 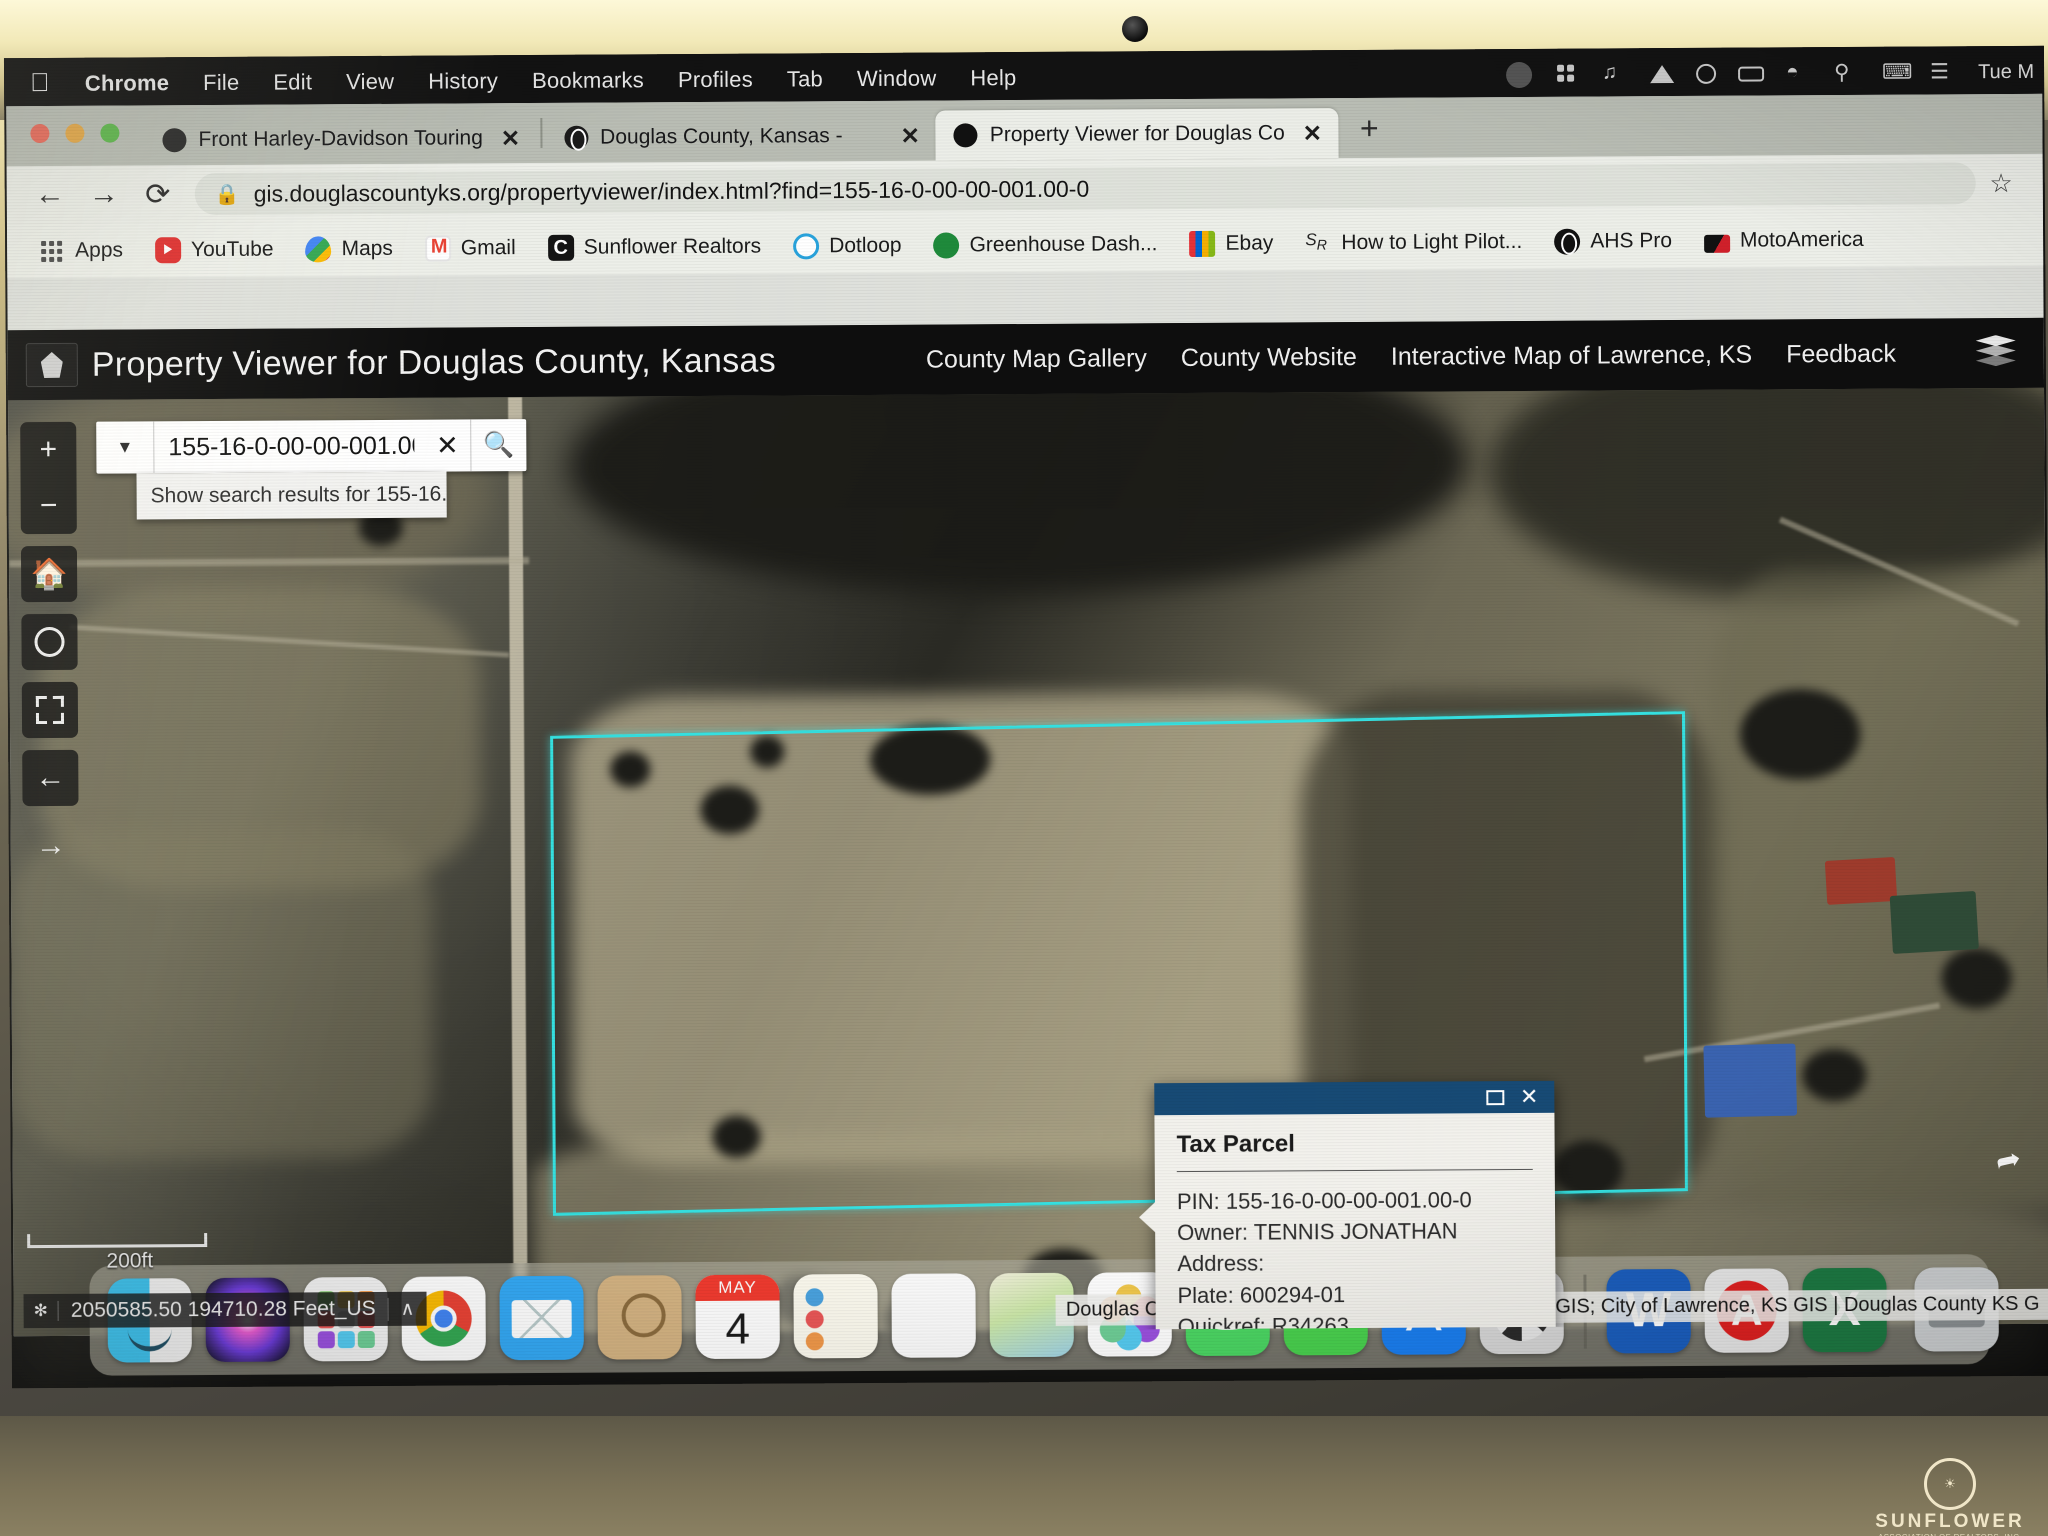 I want to click on tab-title: Front Harley-Davidson Touring, so click(x=340, y=139).